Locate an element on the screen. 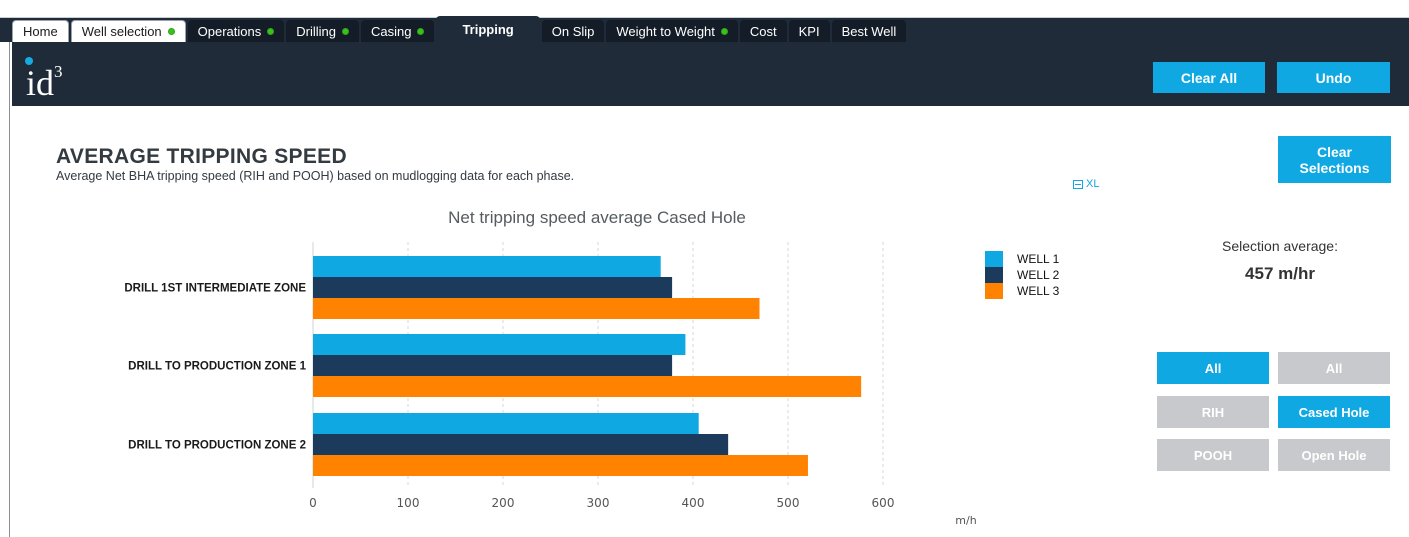 The image size is (1409, 537). legend-label: WELL 1 is located at coordinates (1038, 259).